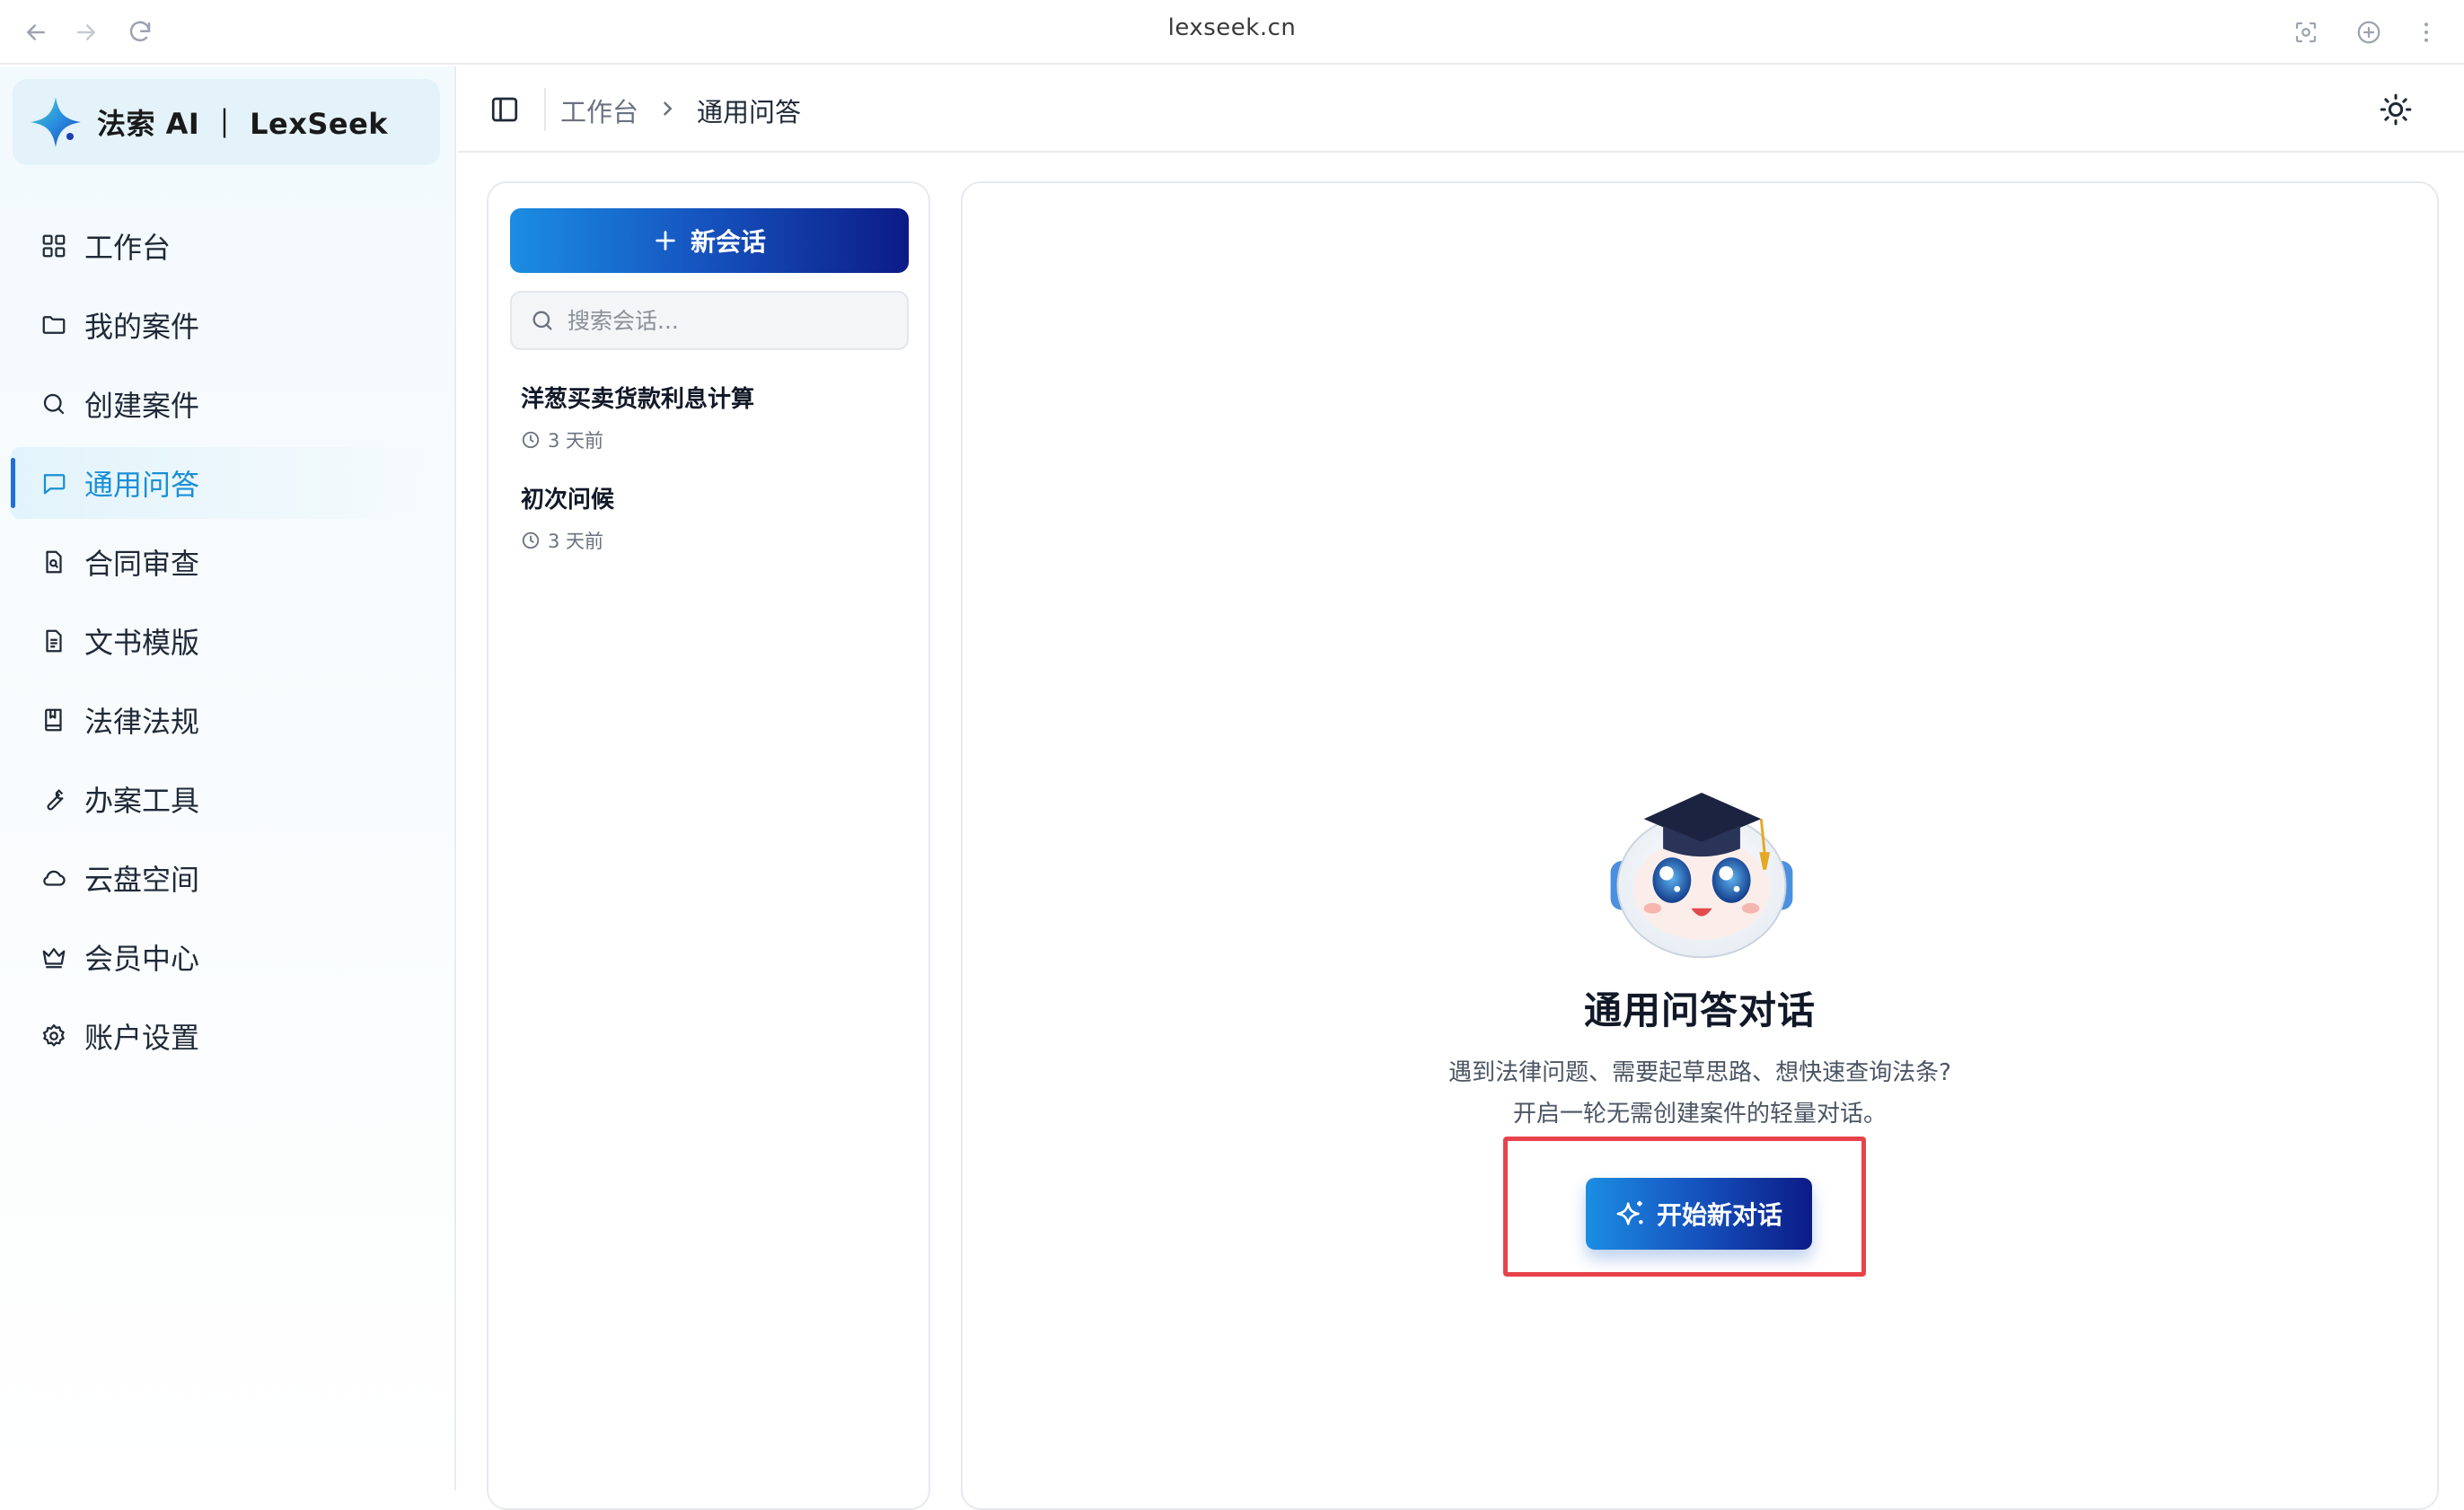 This screenshot has width=2464, height=1510. What do you see at coordinates (54, 641) in the screenshot?
I see `document-icon` at bounding box center [54, 641].